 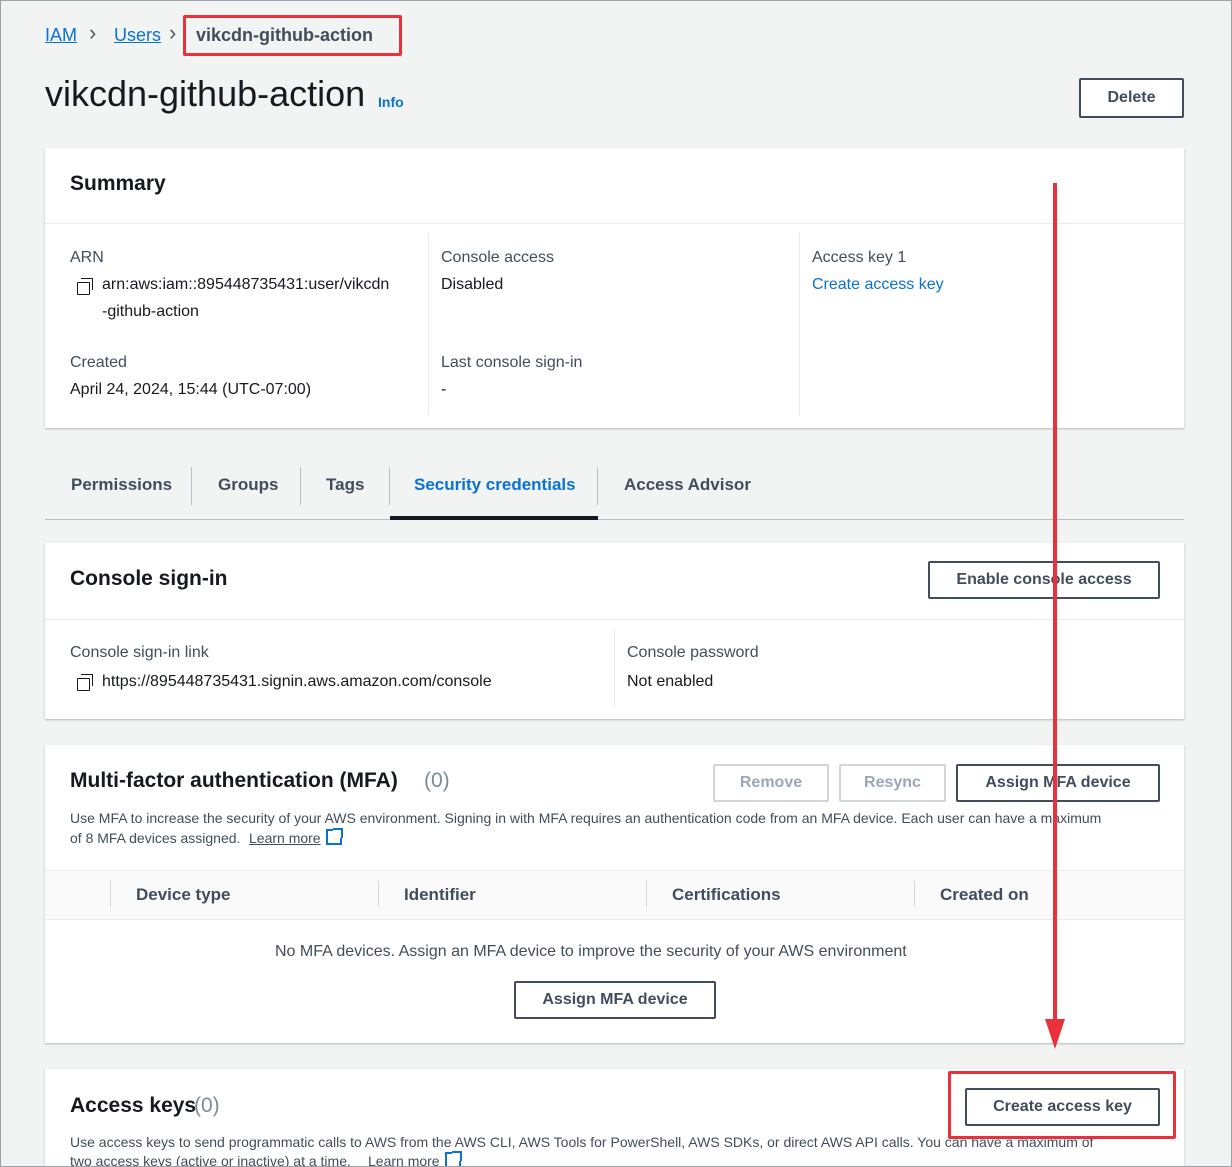 What do you see at coordinates (87, 257) in the screenshot?
I see `arn-label: ARN` at bounding box center [87, 257].